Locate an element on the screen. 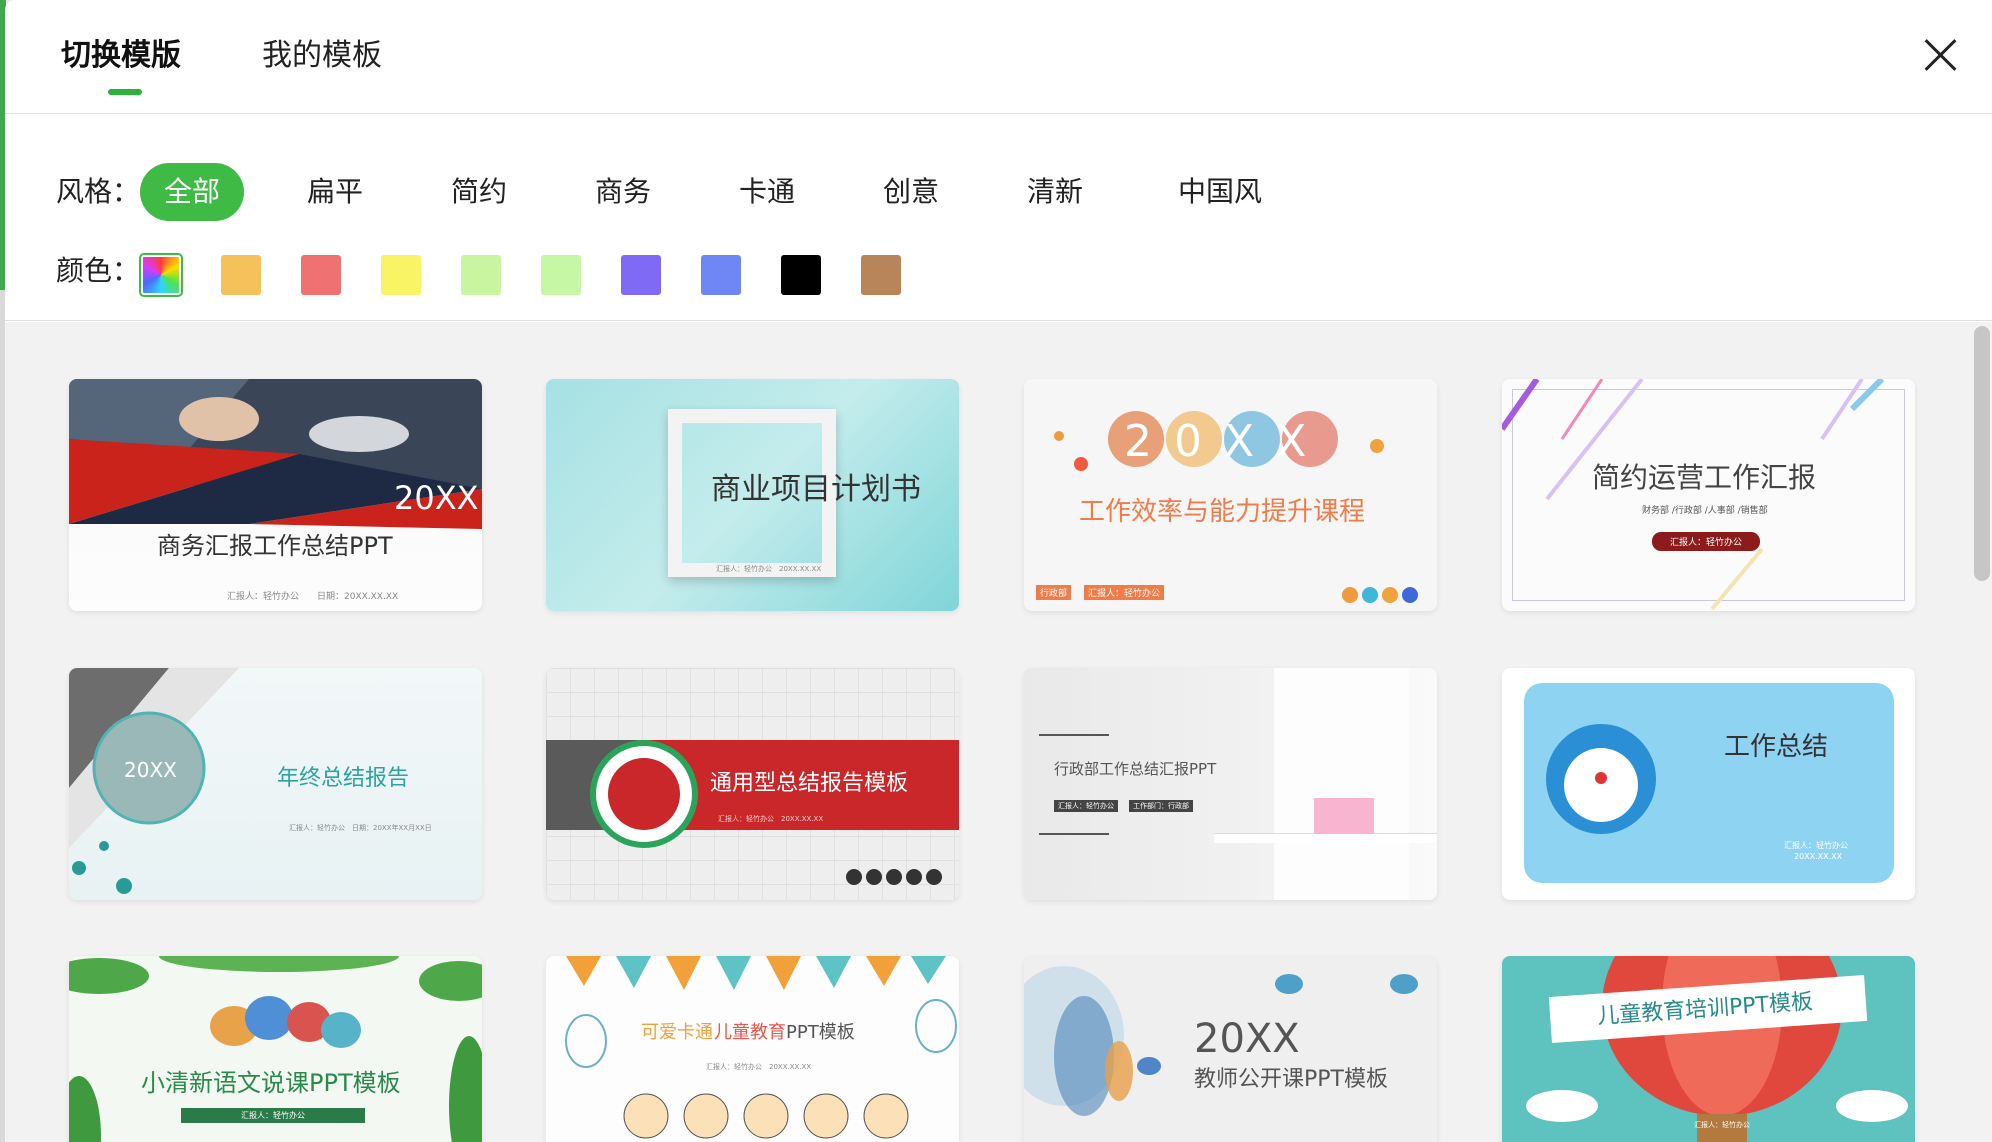  tab-my-templates: 我的模板 is located at coordinates (322, 56).